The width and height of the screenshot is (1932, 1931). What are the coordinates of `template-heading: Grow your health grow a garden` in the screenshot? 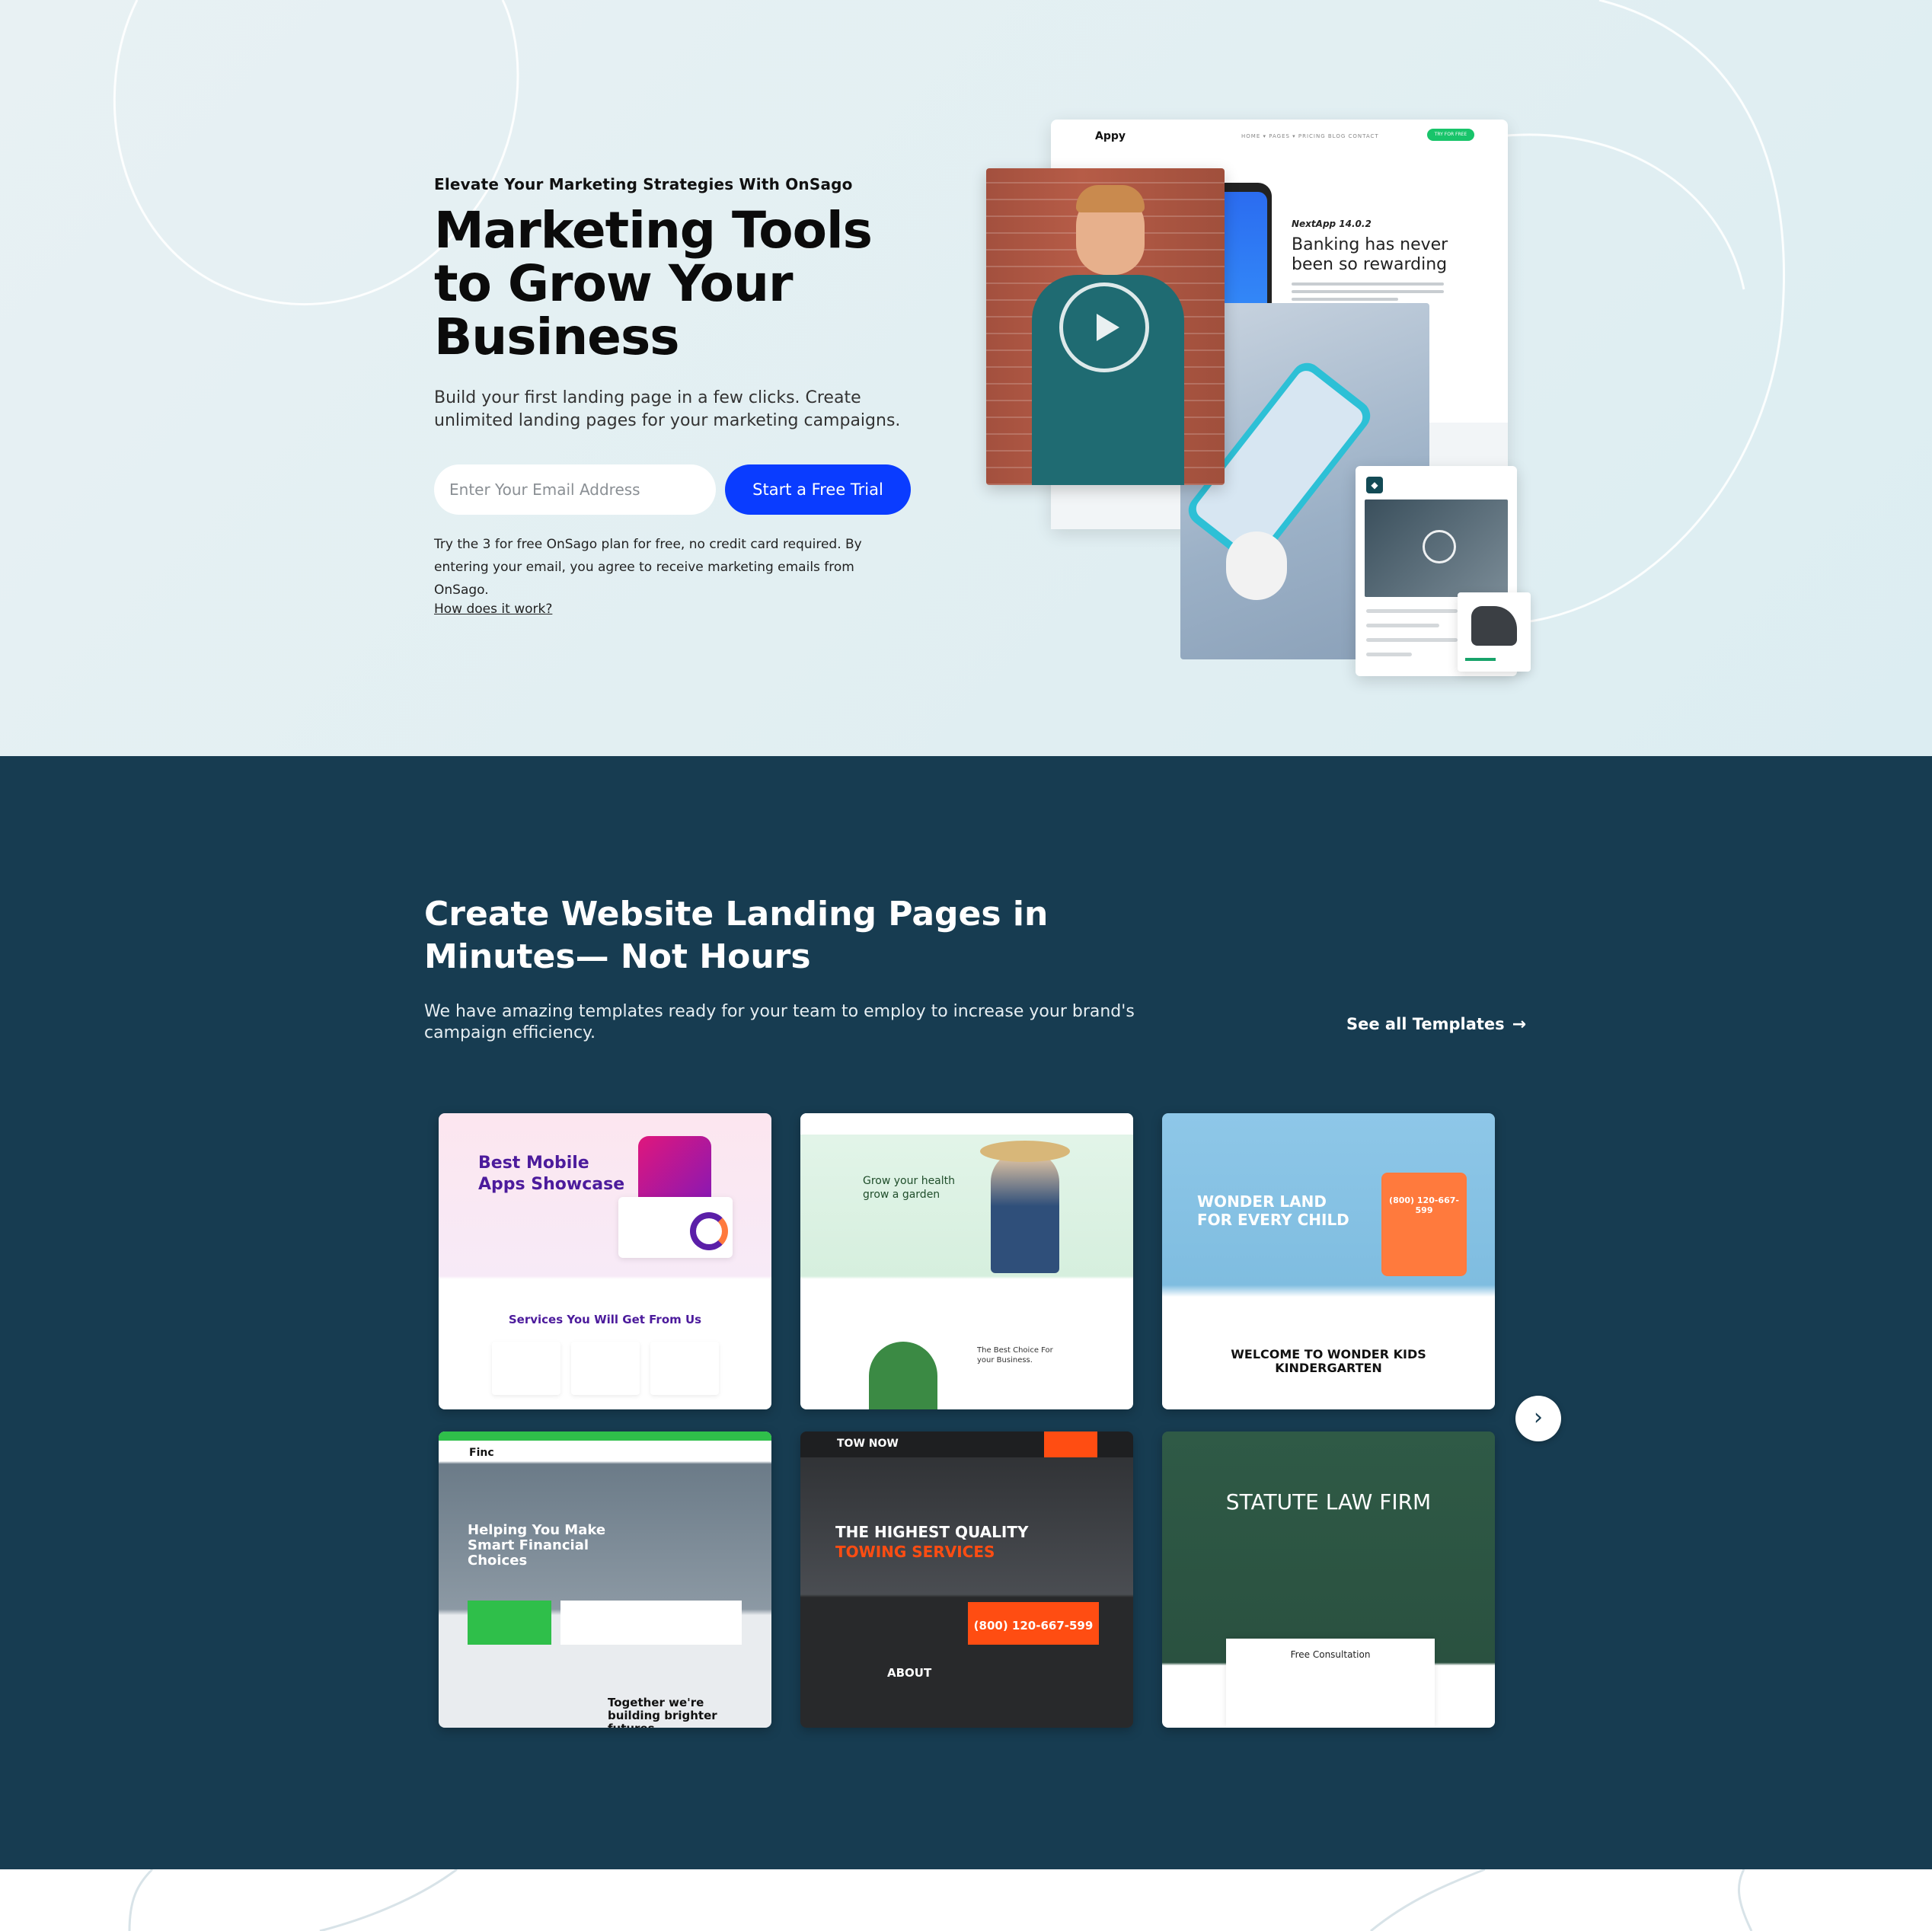 It's located at (910, 1188).